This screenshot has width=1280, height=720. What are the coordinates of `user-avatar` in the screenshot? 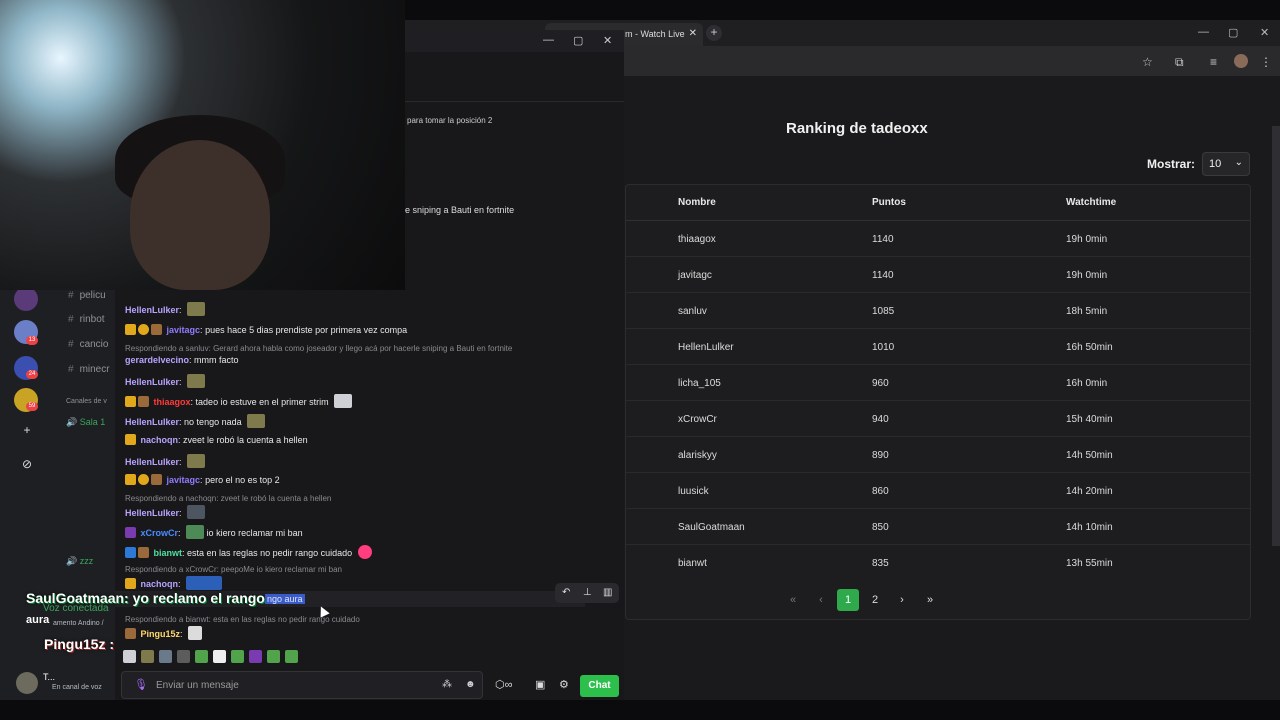 It's located at (27, 683).